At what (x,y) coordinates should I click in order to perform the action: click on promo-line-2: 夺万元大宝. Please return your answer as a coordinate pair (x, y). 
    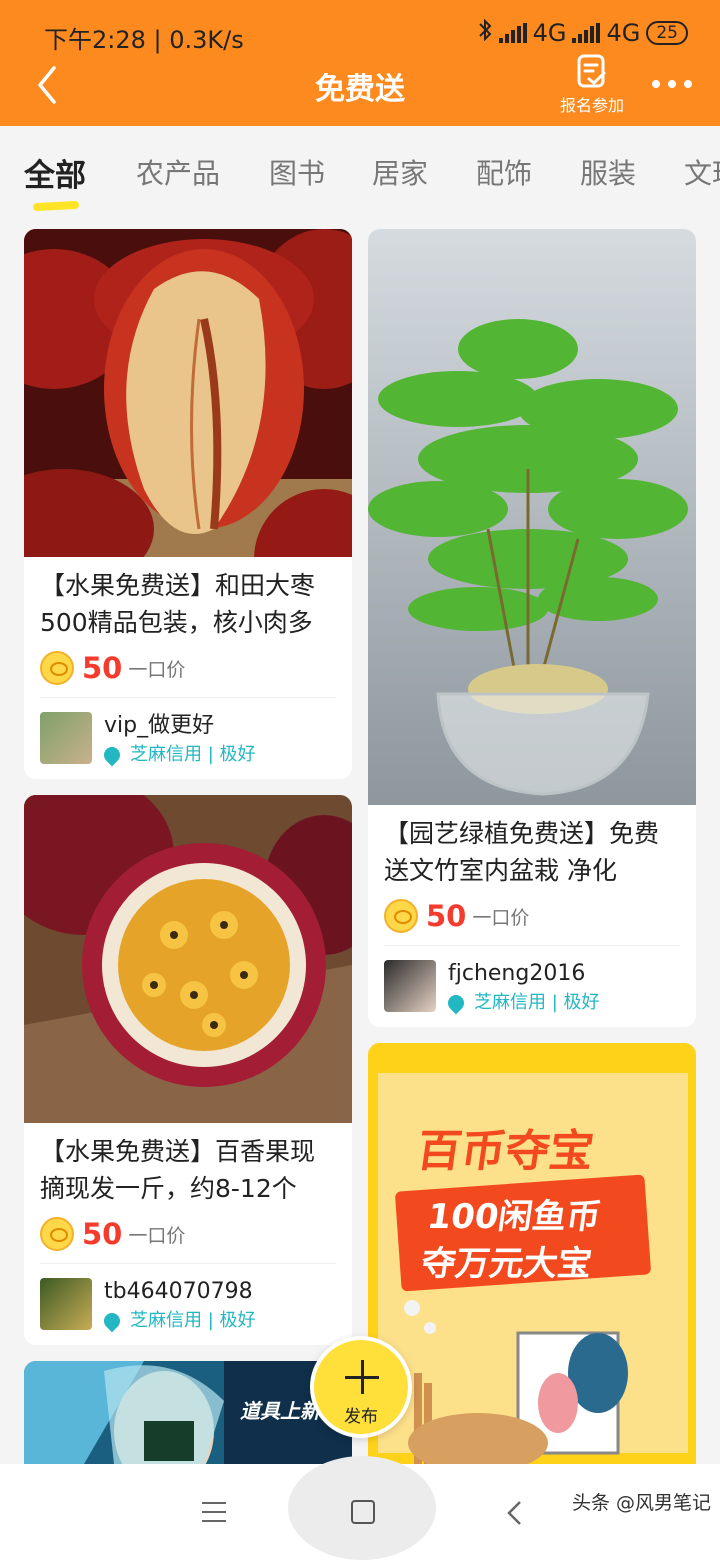
    Looking at the image, I should click on (506, 1264).